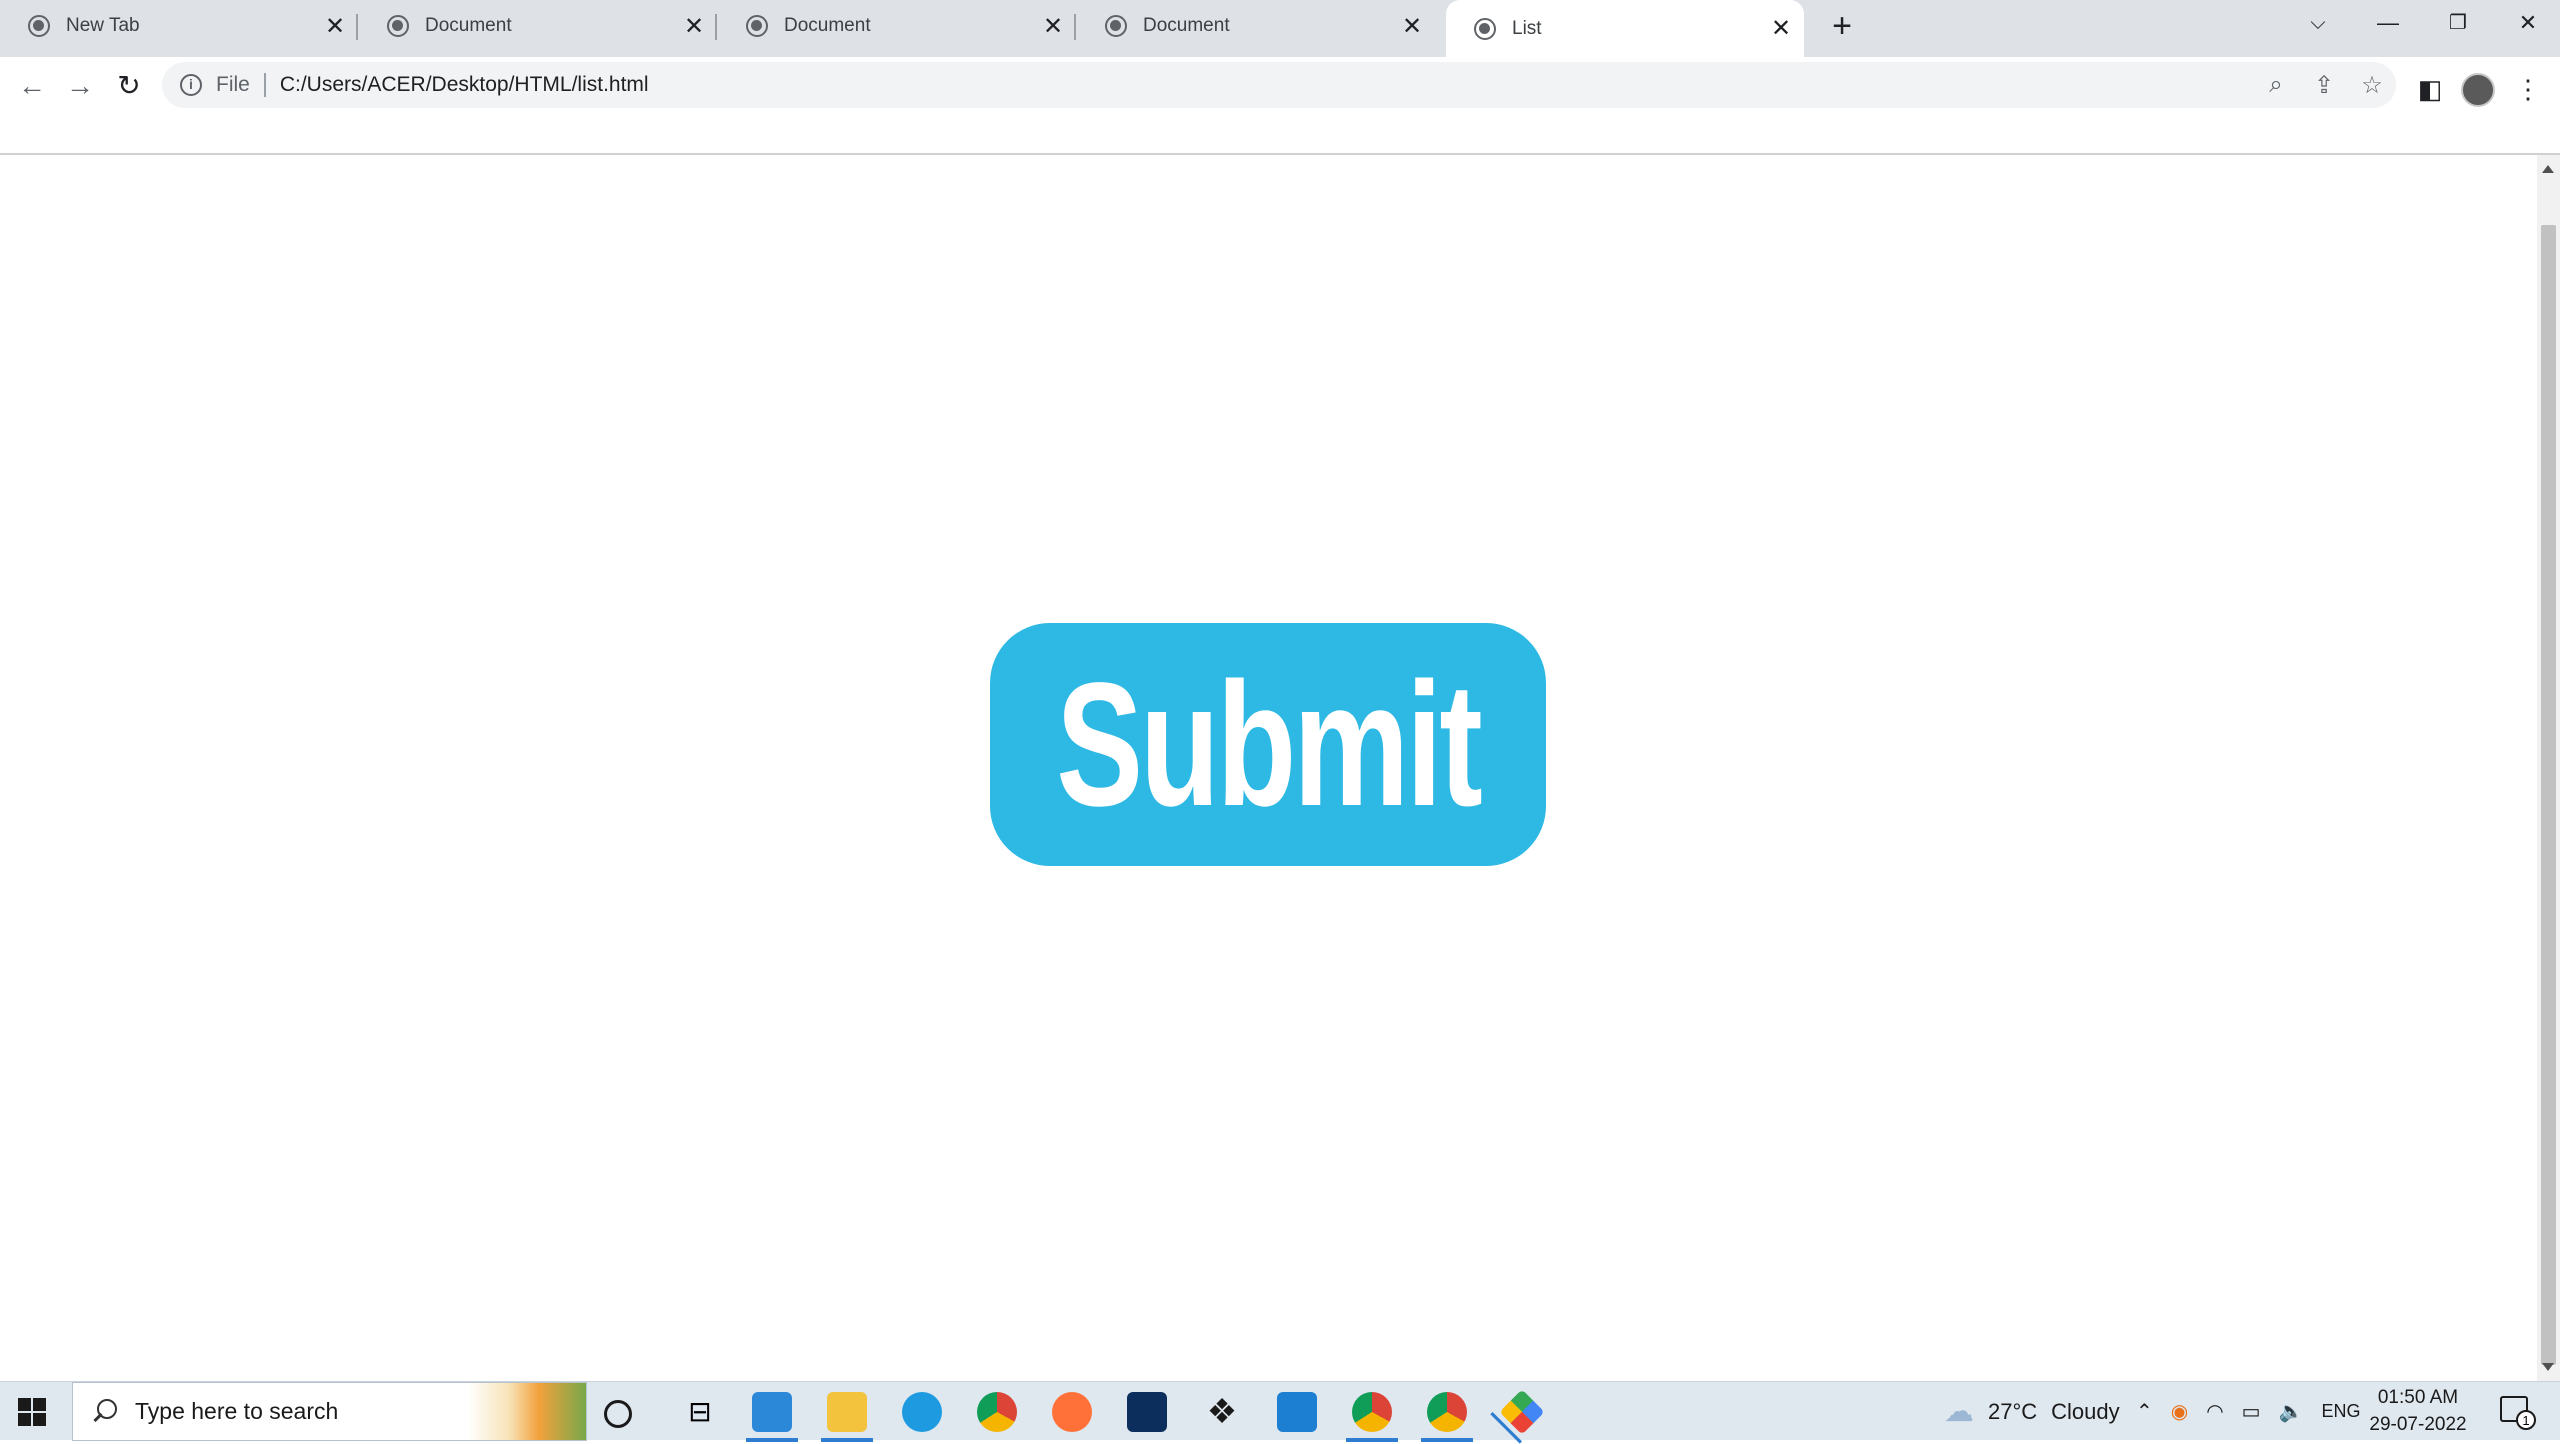  What do you see at coordinates (2548, 795) in the screenshot?
I see `scrollbar-thumb` at bounding box center [2548, 795].